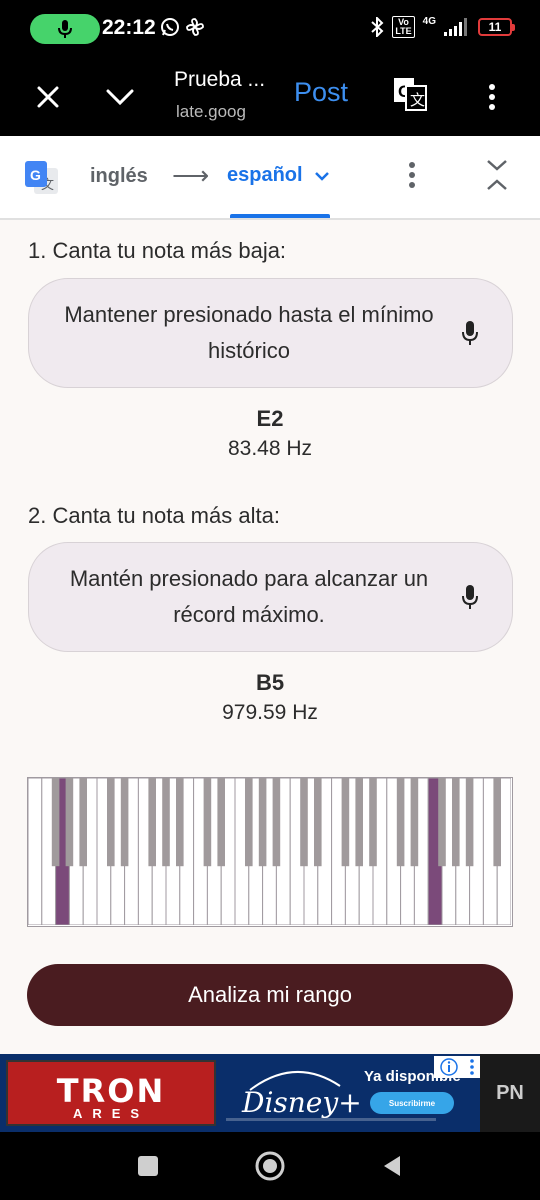 This screenshot has width=540, height=1200. I want to click on arrow-right-icon: ⟶, so click(191, 175).